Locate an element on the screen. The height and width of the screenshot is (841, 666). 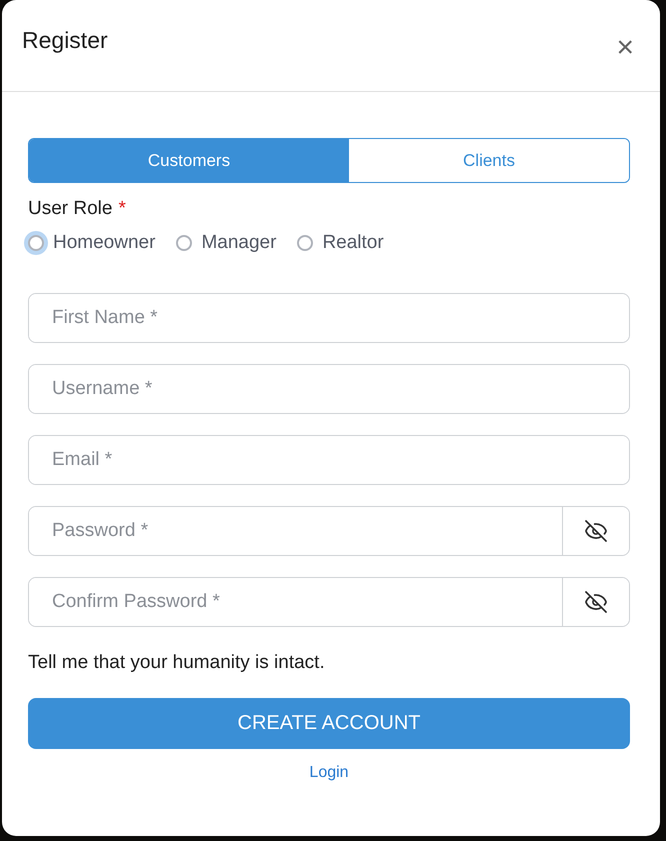
captcha-prompt: Tell me that your humanity is intact. is located at coordinates (177, 663).